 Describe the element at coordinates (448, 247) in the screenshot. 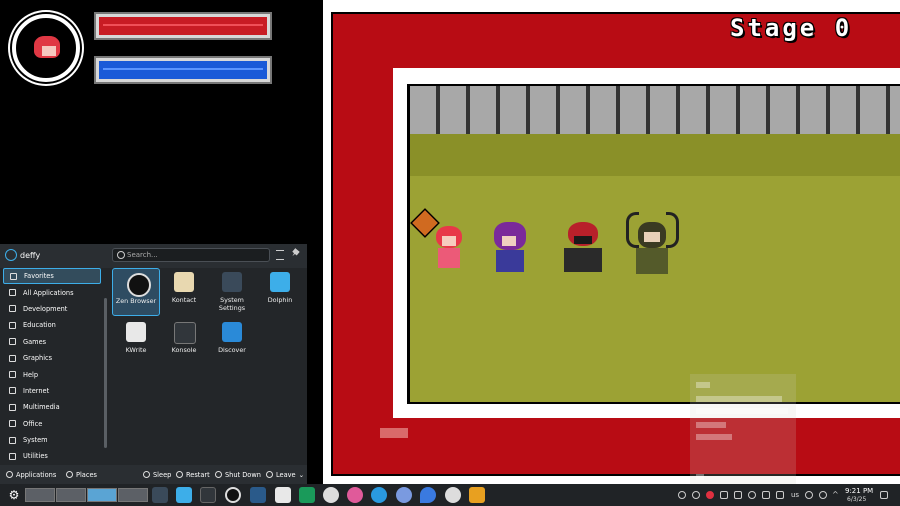

I see `hero-character` at that location.